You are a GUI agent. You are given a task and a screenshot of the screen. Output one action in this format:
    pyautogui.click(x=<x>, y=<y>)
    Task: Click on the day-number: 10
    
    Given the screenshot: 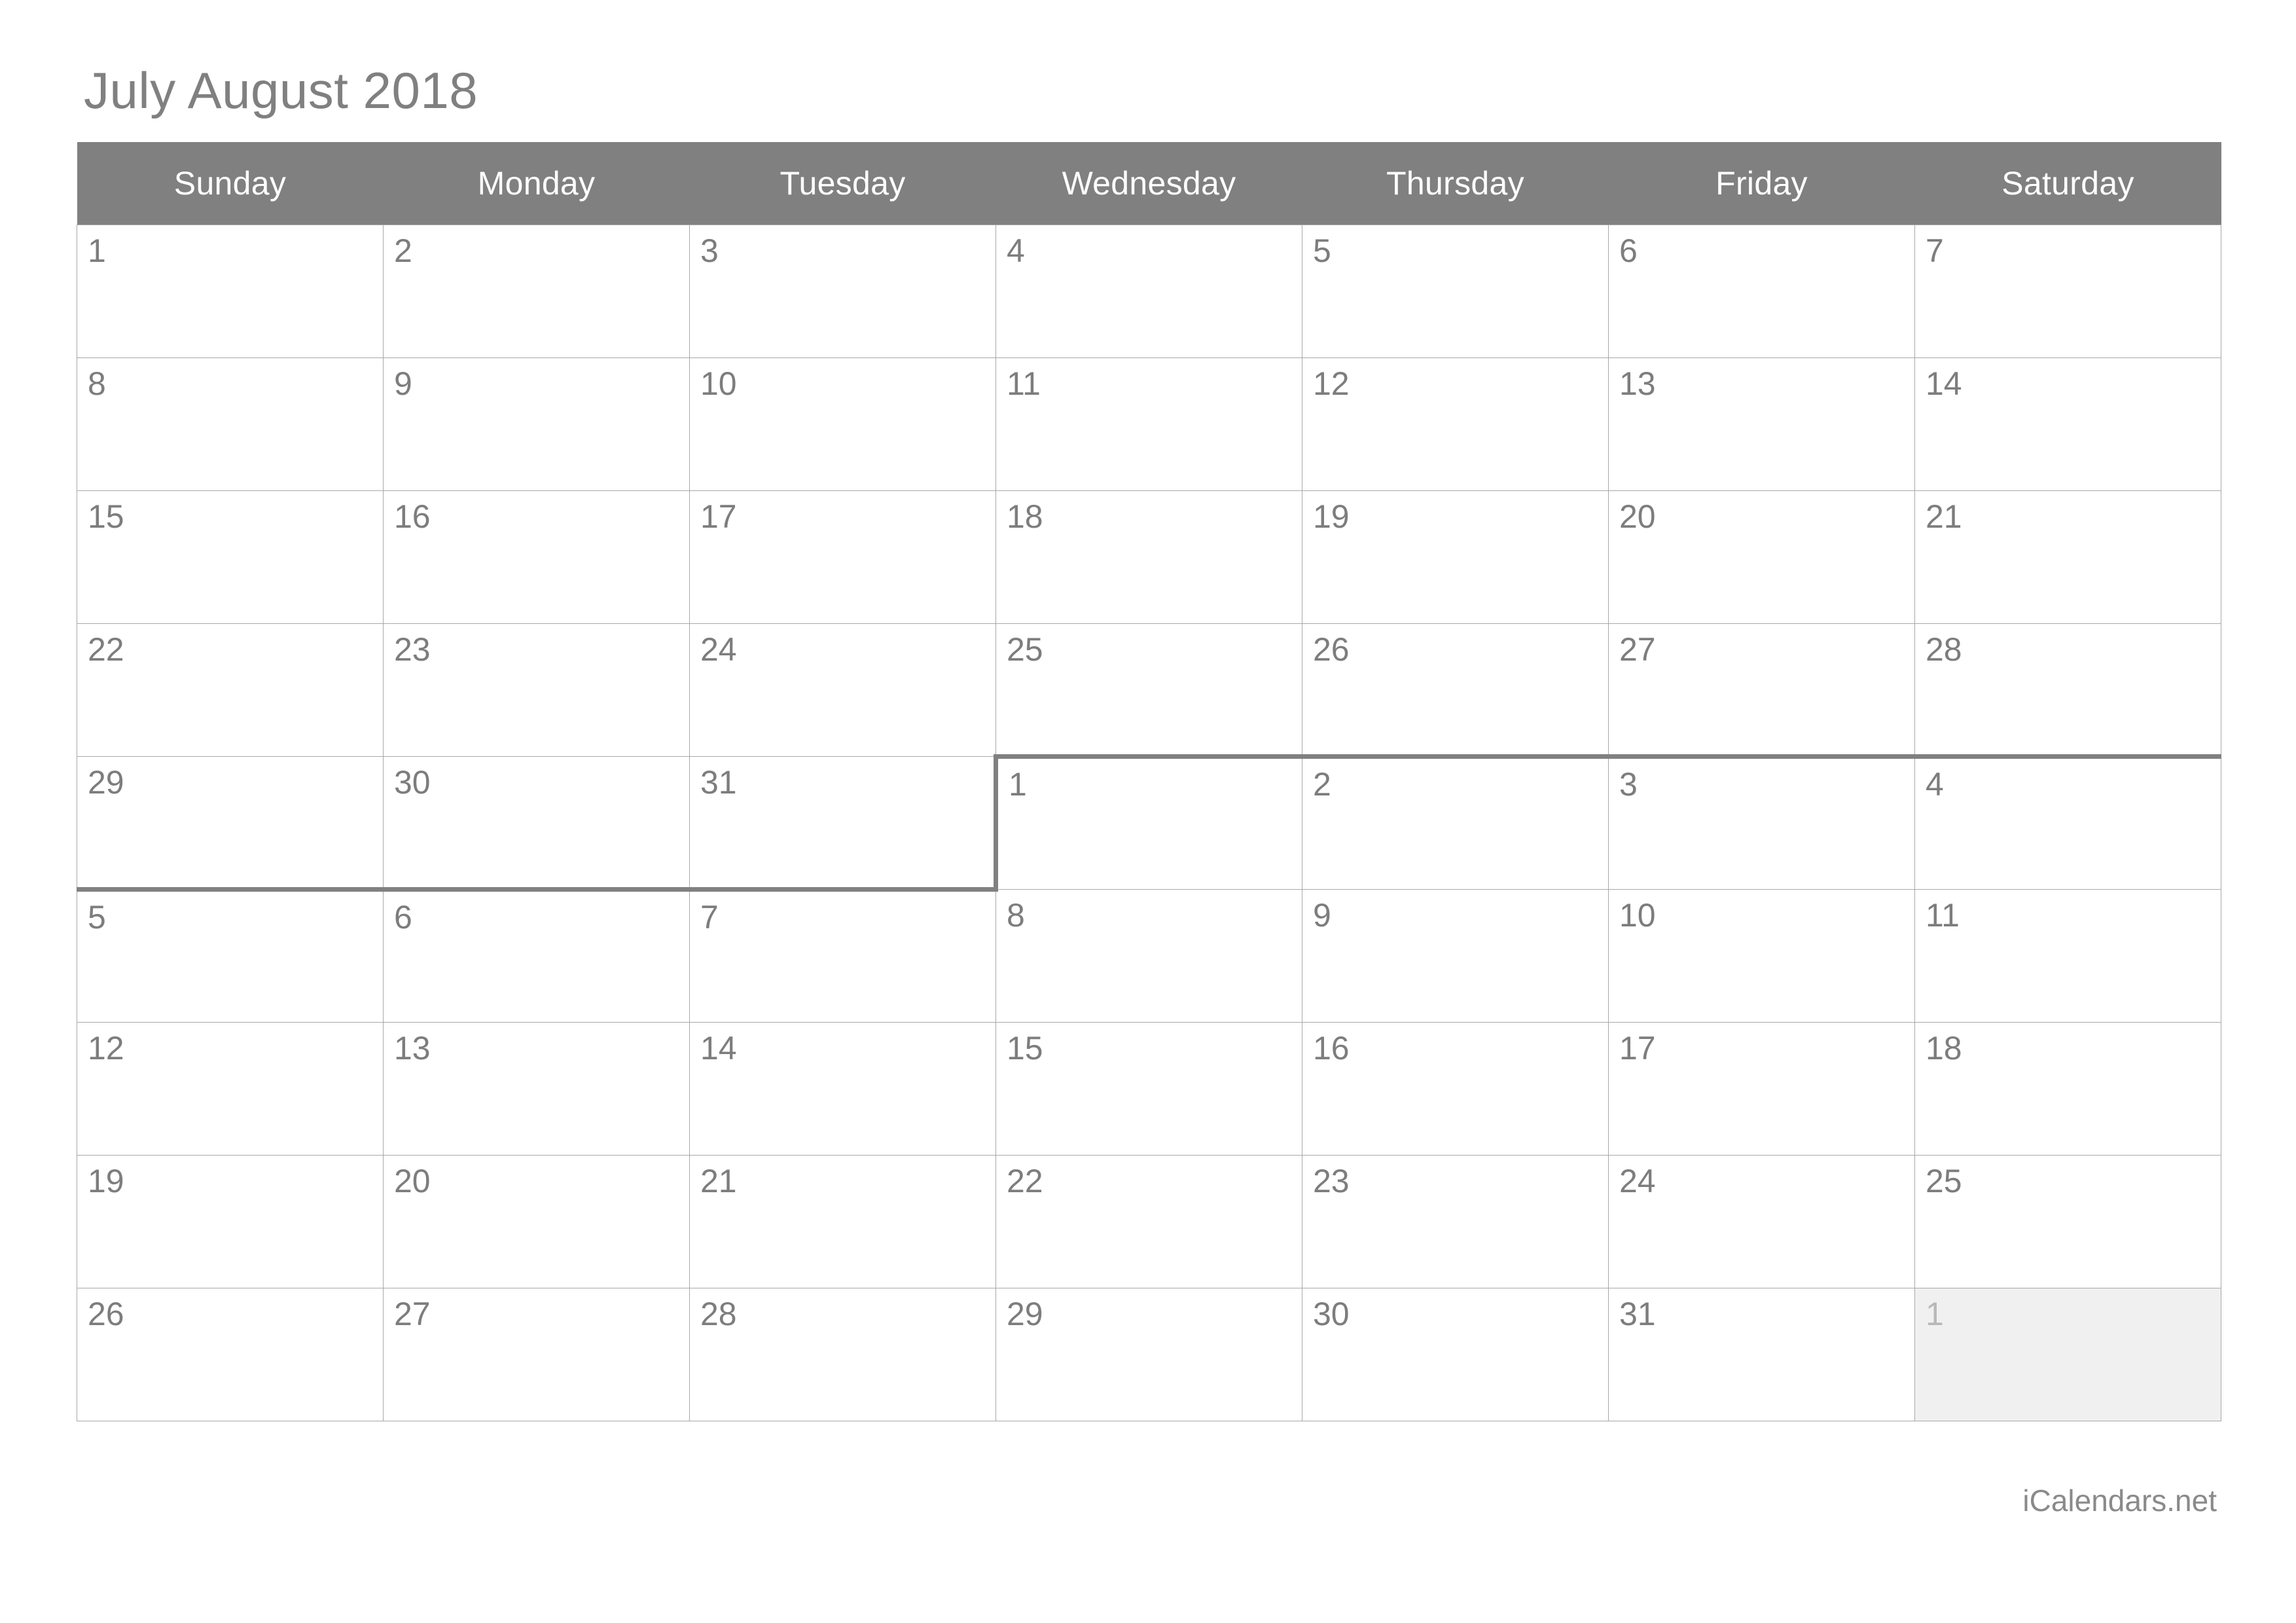 What is the action you would take?
    pyautogui.click(x=1637, y=915)
    